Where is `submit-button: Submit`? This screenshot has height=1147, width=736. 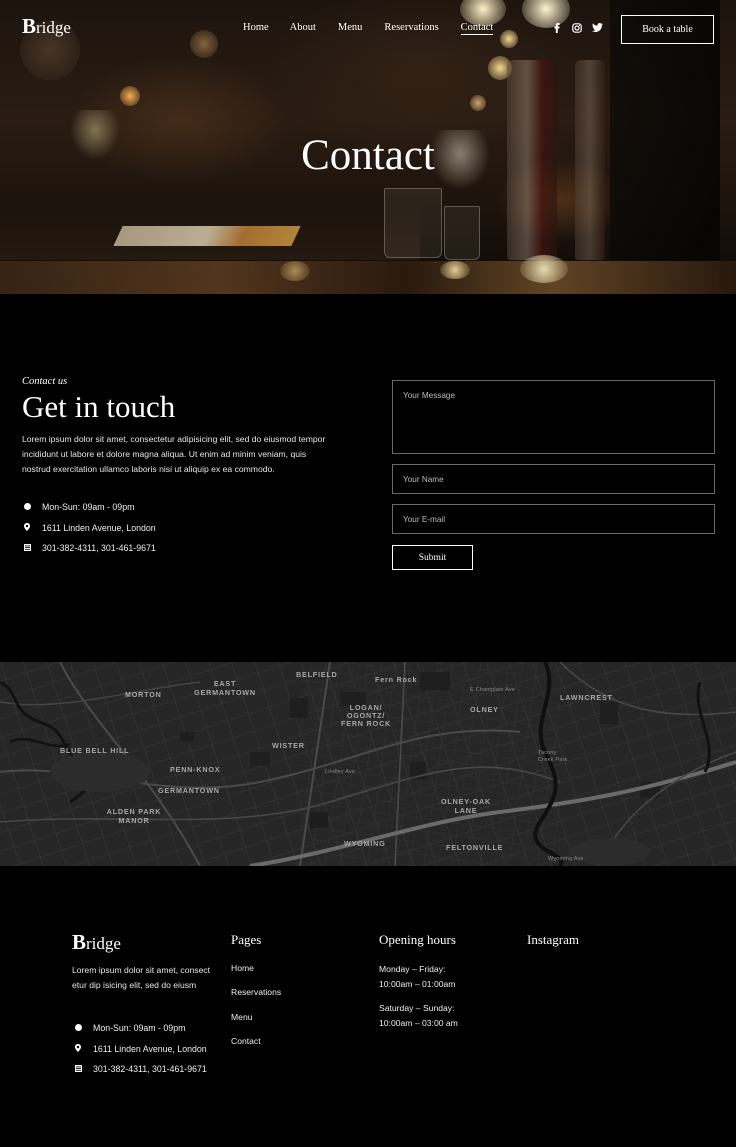
submit-button: Submit is located at coordinates (432, 557).